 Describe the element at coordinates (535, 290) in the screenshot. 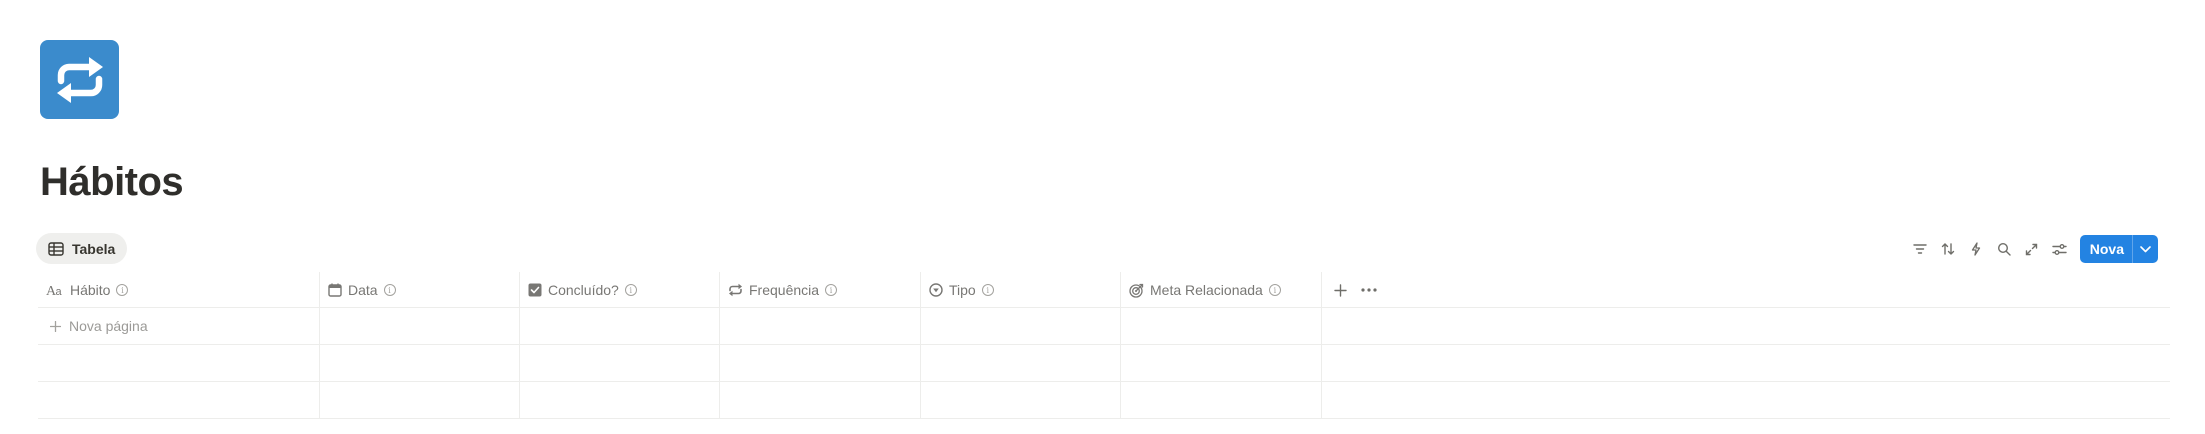

I see `checkbox-icon` at that location.